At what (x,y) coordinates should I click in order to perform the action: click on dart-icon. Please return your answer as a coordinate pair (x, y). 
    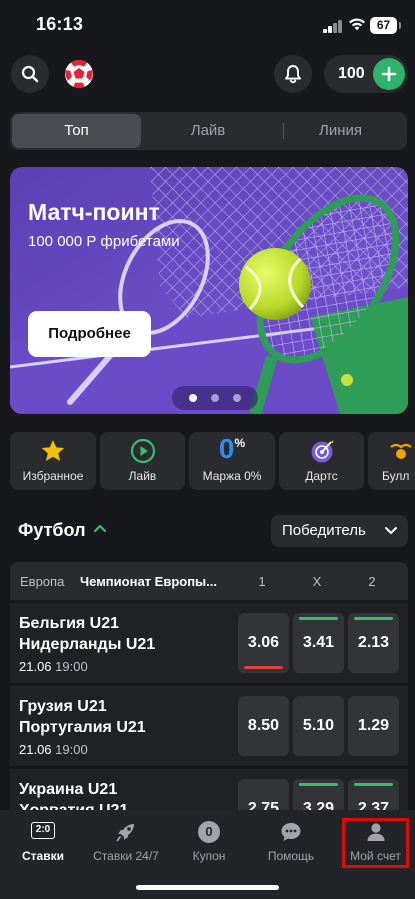
    Looking at the image, I should click on (322, 451).